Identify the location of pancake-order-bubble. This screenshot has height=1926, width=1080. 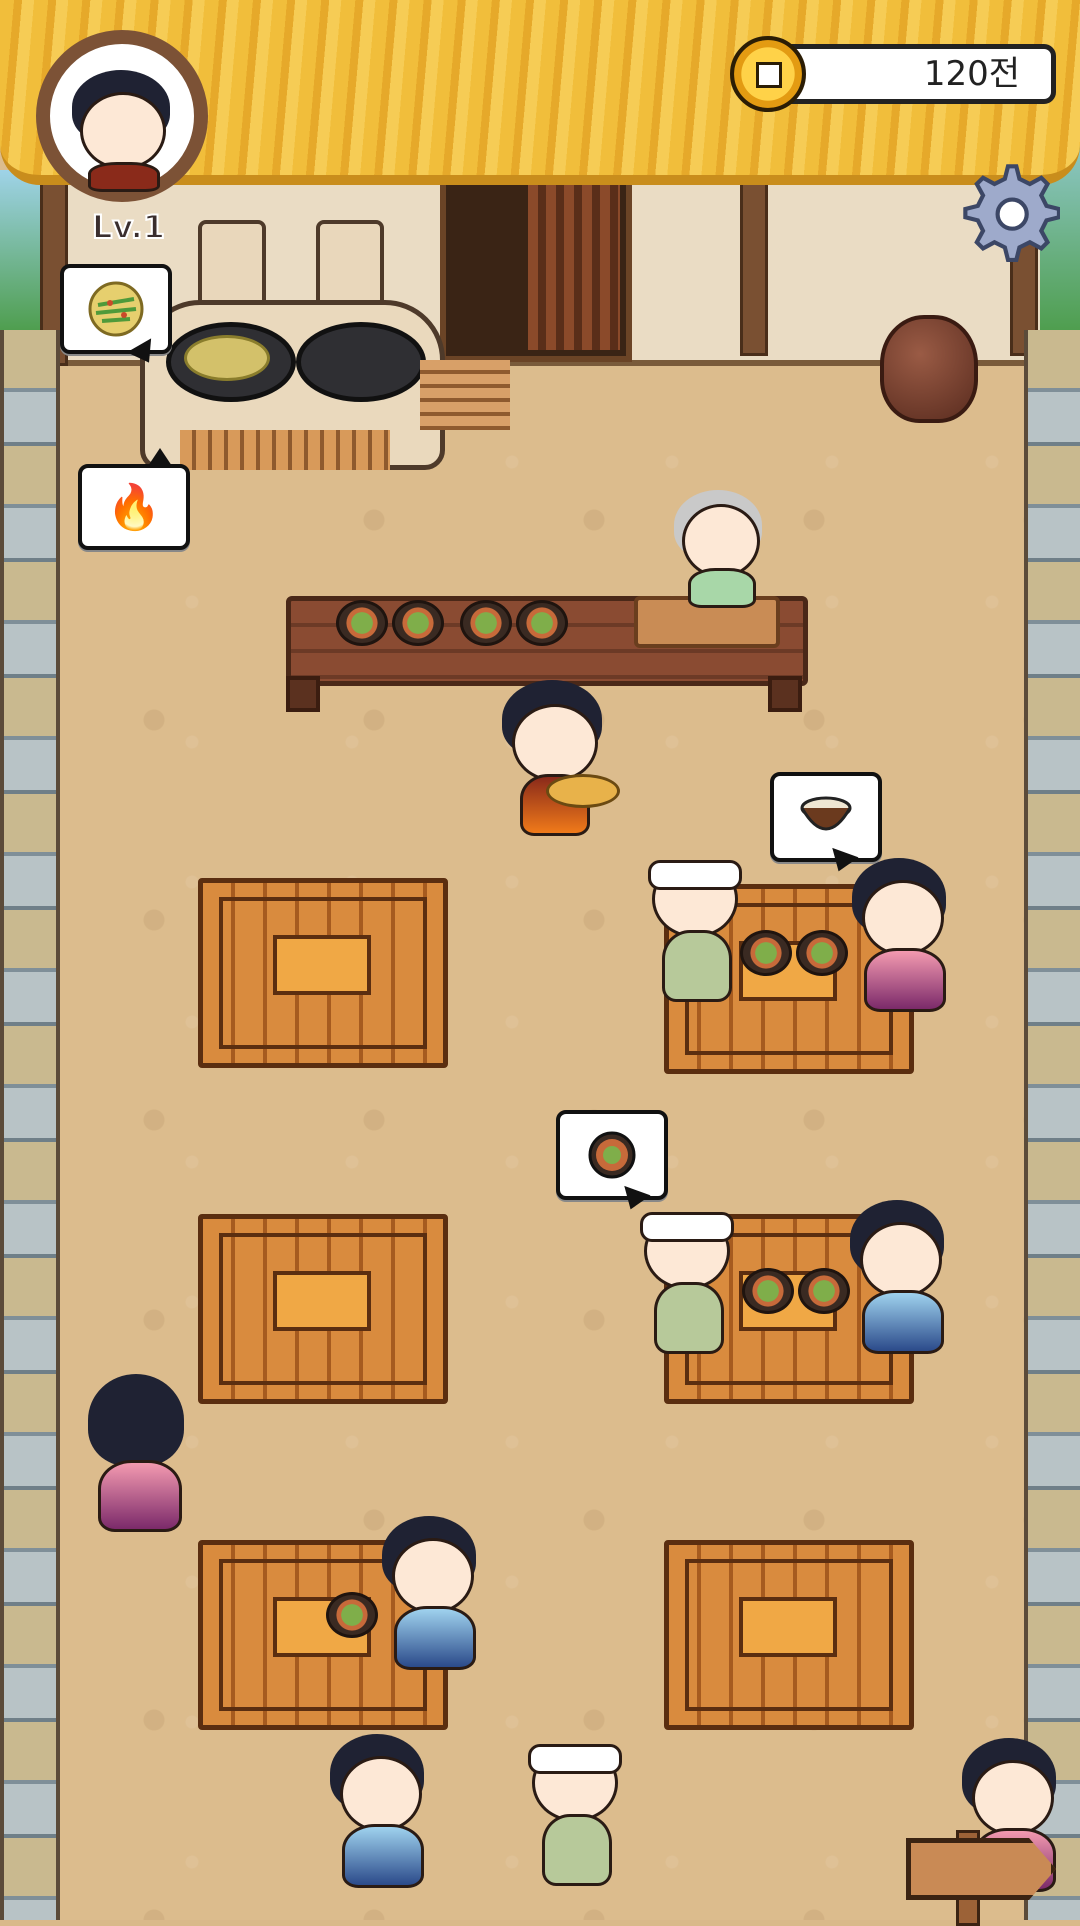
(116, 309).